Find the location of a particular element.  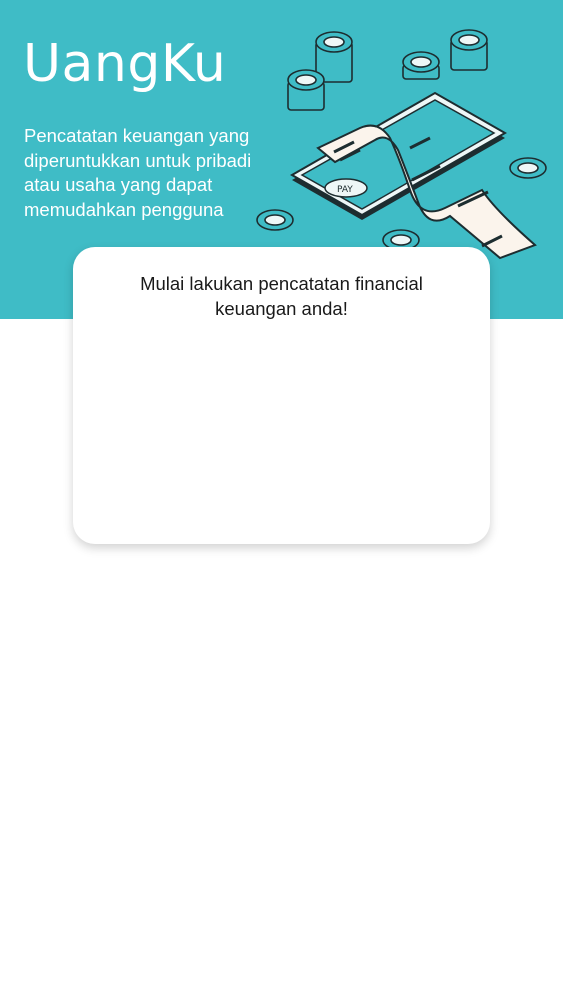

app-logo-text: UangKu is located at coordinates (125, 64).